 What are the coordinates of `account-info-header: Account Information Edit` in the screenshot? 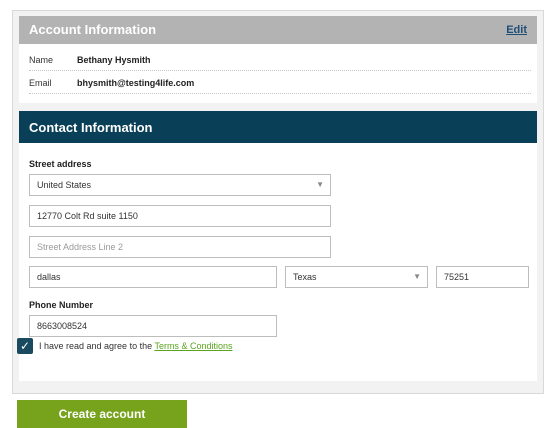 It's located at (278, 30).